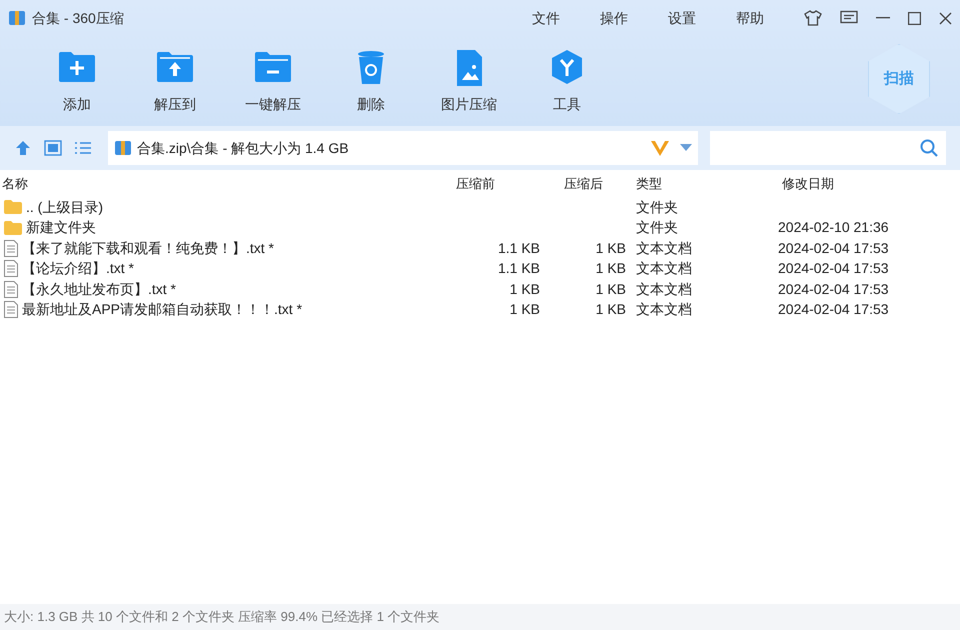  Describe the element at coordinates (584, 184) in the screenshot. I see `column-header: 压缩后` at that location.